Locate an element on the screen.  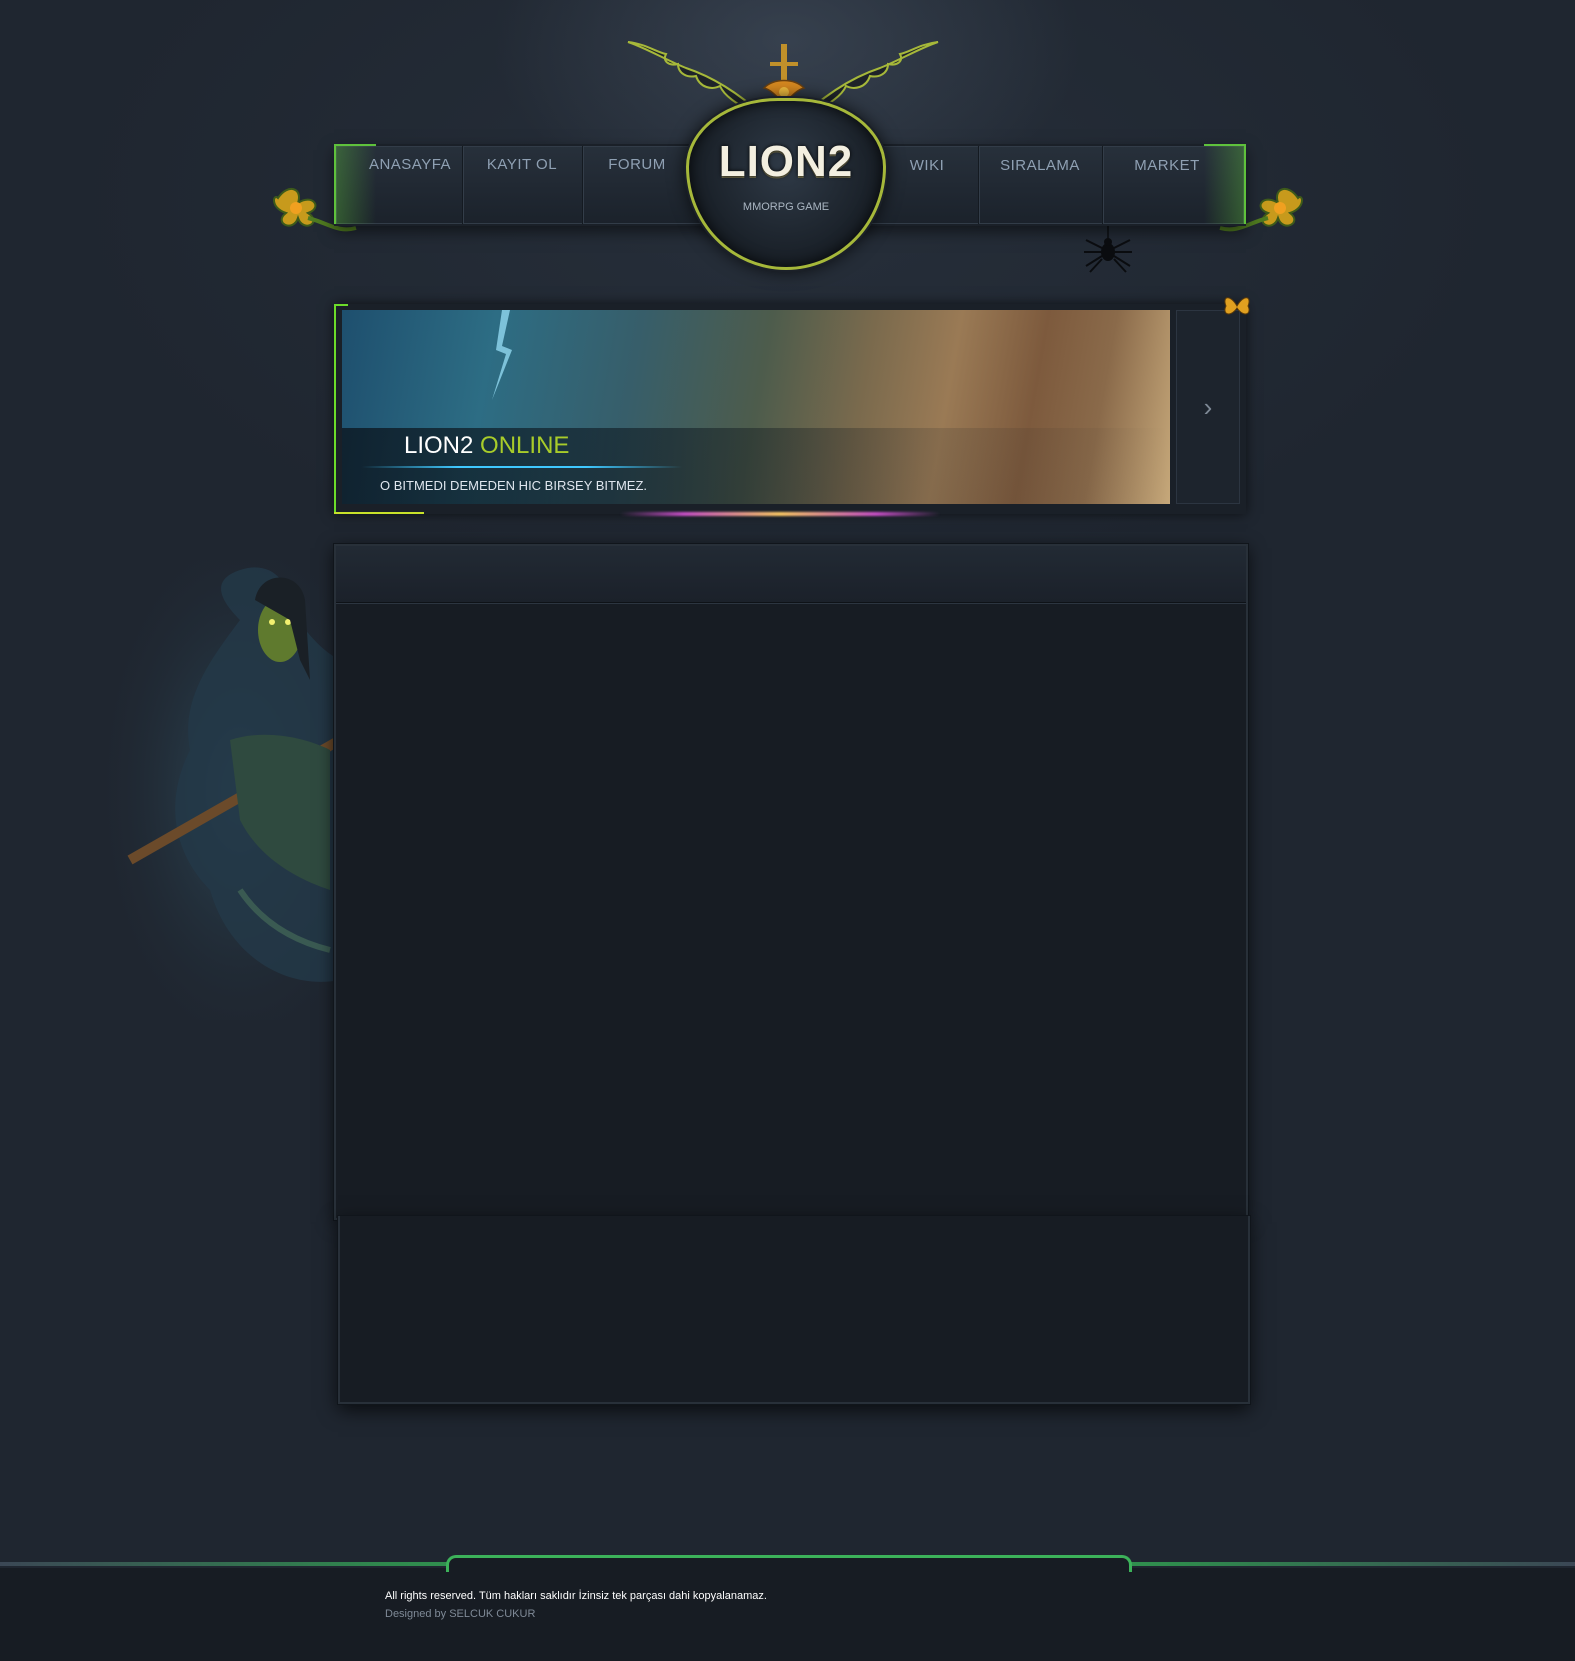
lightning-icon is located at coordinates (502, 355).